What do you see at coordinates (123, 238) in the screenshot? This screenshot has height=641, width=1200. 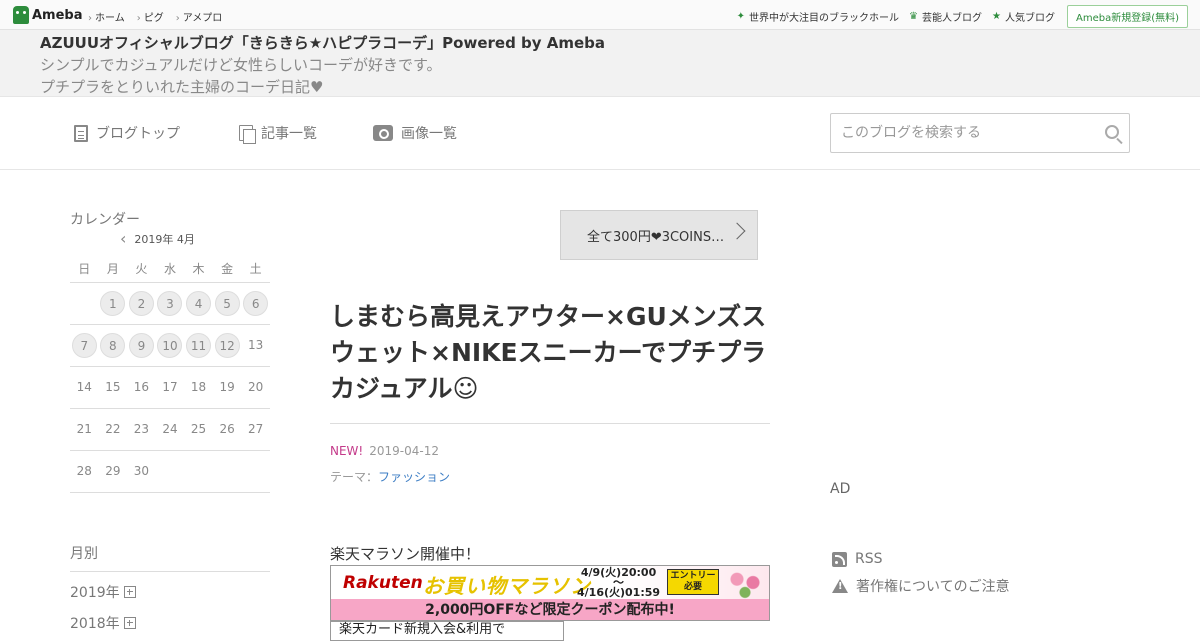 I see `chevron-left-icon: ‹` at bounding box center [123, 238].